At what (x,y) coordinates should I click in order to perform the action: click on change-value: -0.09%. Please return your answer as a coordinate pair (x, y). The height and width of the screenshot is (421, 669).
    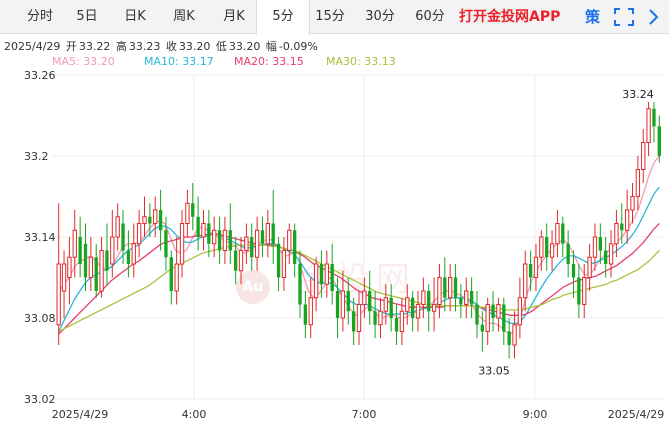
    Looking at the image, I should click on (298, 46).